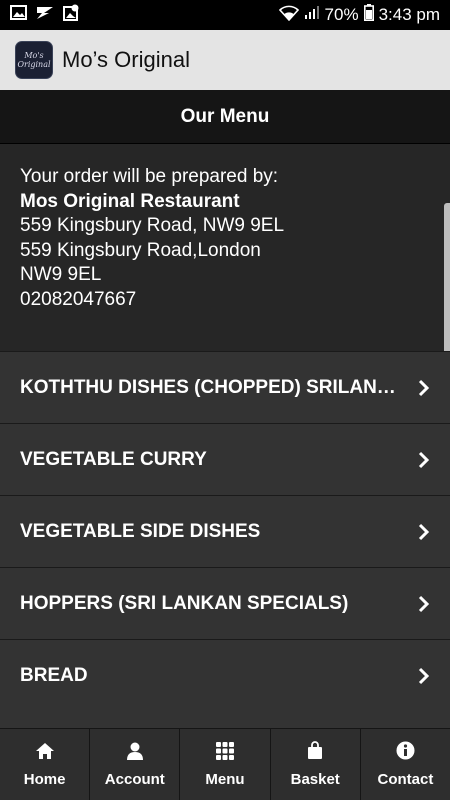 The width and height of the screenshot is (450, 800). I want to click on gallery-icon, so click(18, 15).